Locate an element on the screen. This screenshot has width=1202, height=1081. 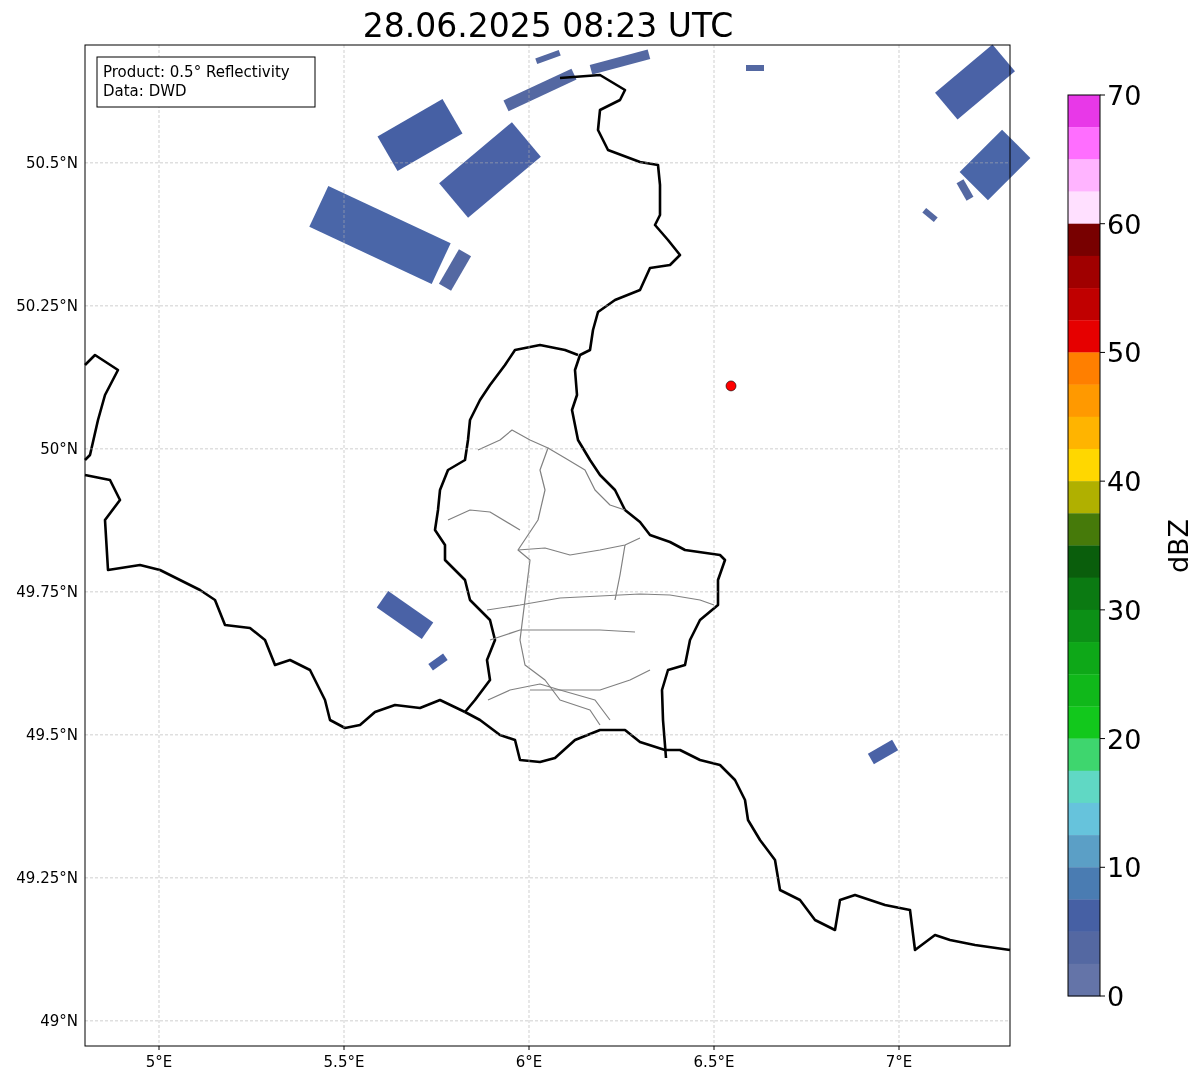
y-tick-label: 50.25°N is located at coordinates (47, 305).